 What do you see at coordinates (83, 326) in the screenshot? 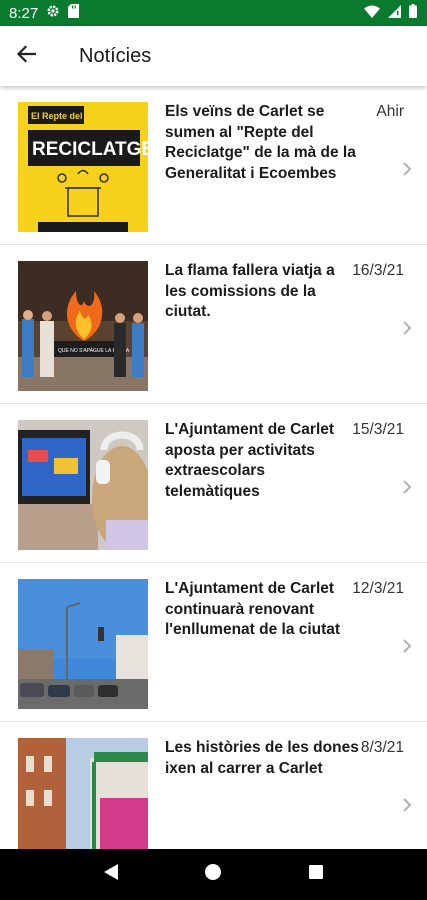
I see `news-thumbnail: QUE NO S'APAGUE LA FLAMA` at bounding box center [83, 326].